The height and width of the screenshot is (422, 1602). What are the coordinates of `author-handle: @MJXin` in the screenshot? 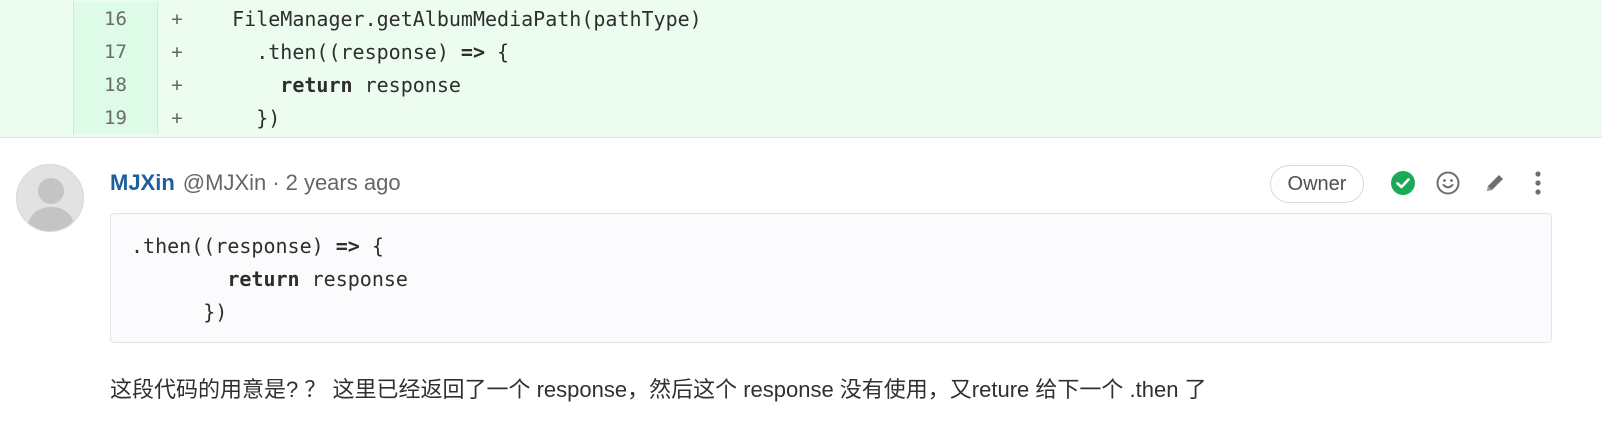 It's located at (224, 183).